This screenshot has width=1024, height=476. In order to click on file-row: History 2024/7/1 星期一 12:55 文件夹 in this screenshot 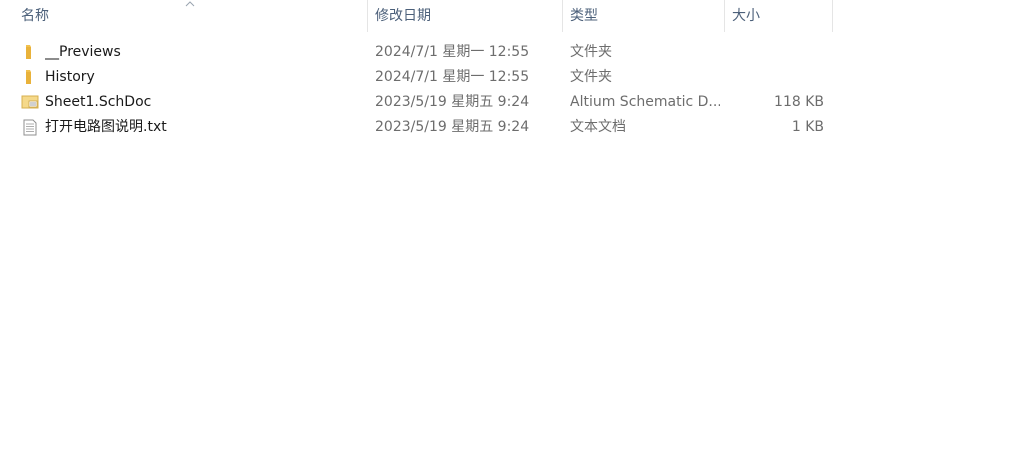, I will do `click(512, 77)`.